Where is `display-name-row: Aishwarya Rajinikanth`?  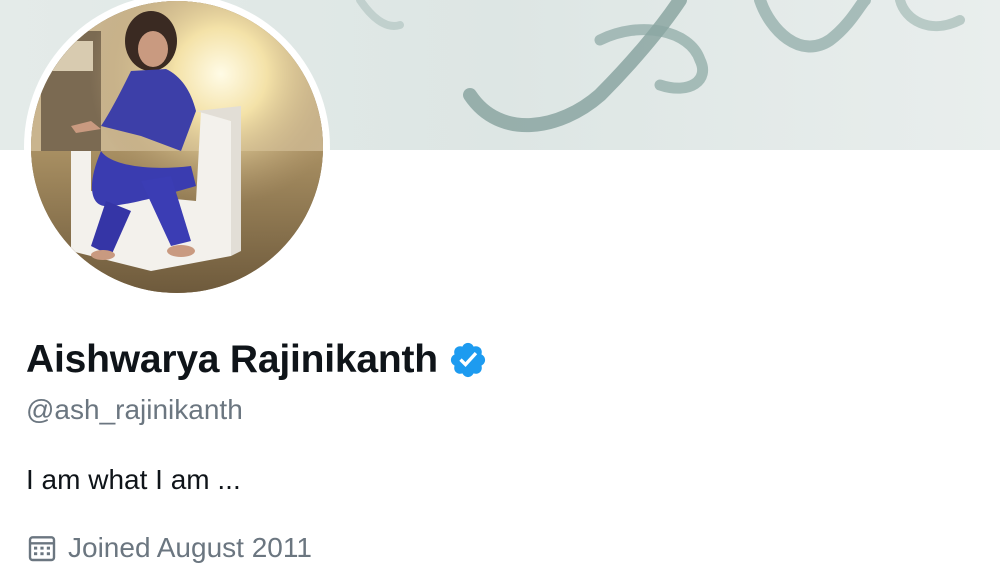 display-name-row: Aishwarya Rajinikanth is located at coordinates (257, 360).